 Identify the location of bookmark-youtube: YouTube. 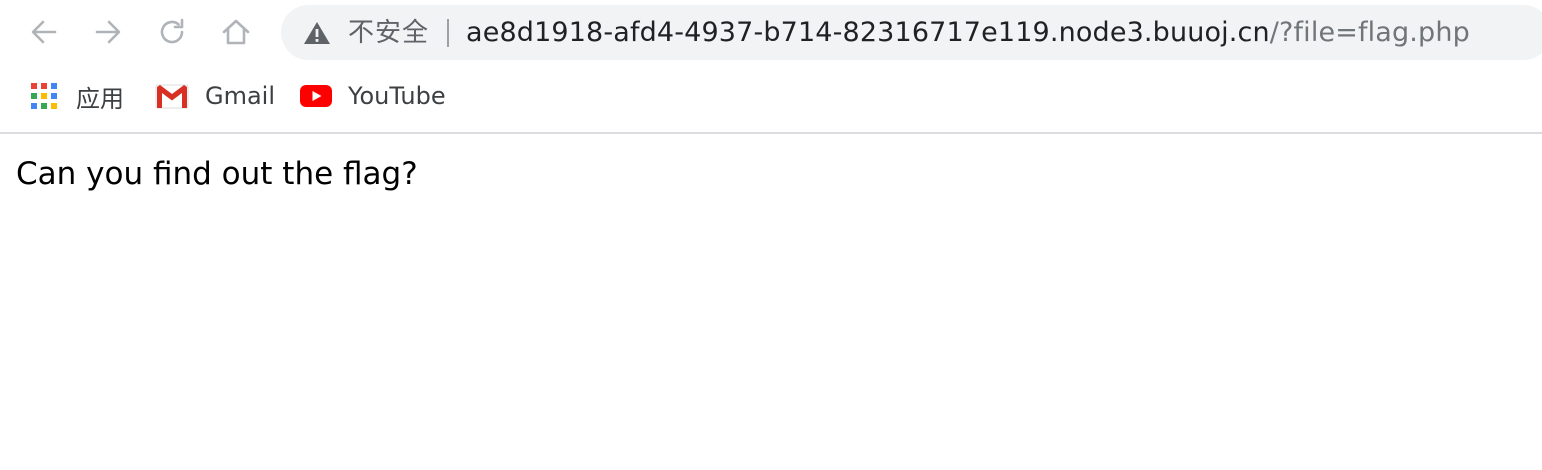
(373, 96).